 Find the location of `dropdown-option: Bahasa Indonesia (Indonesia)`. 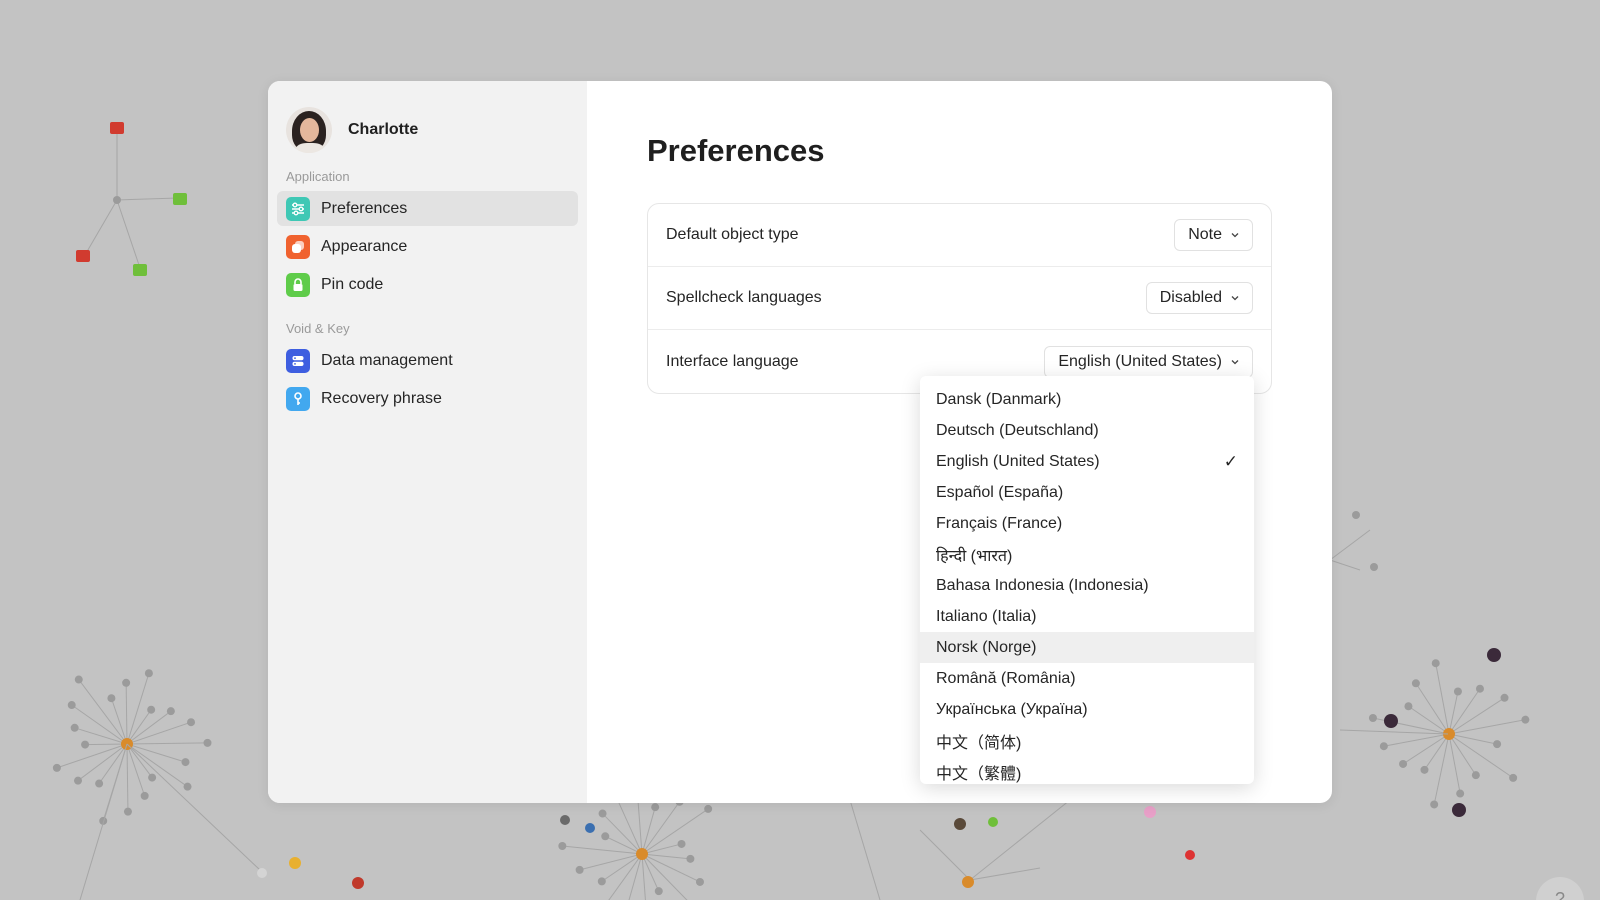

dropdown-option: Bahasa Indonesia (Indonesia) is located at coordinates (1087, 585).